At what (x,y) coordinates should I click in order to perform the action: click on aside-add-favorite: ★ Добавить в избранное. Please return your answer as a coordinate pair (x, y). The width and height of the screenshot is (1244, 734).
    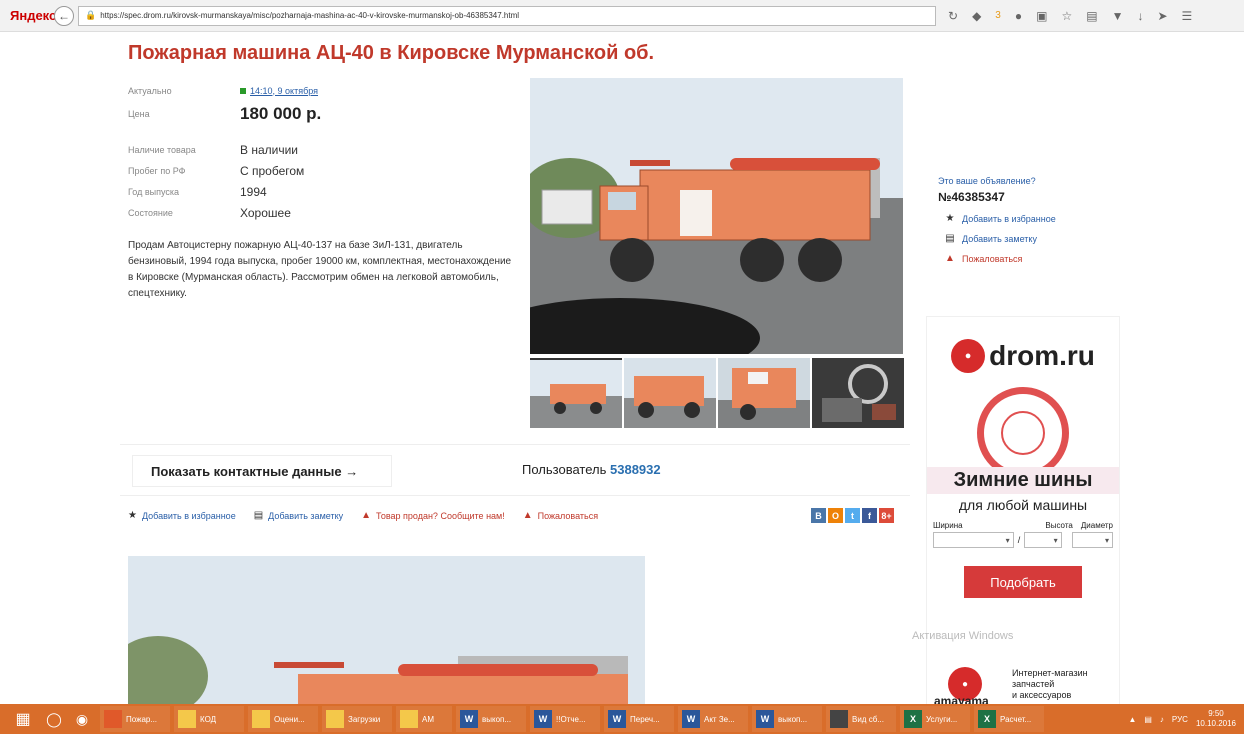
    Looking at the image, I should click on (1031, 218).